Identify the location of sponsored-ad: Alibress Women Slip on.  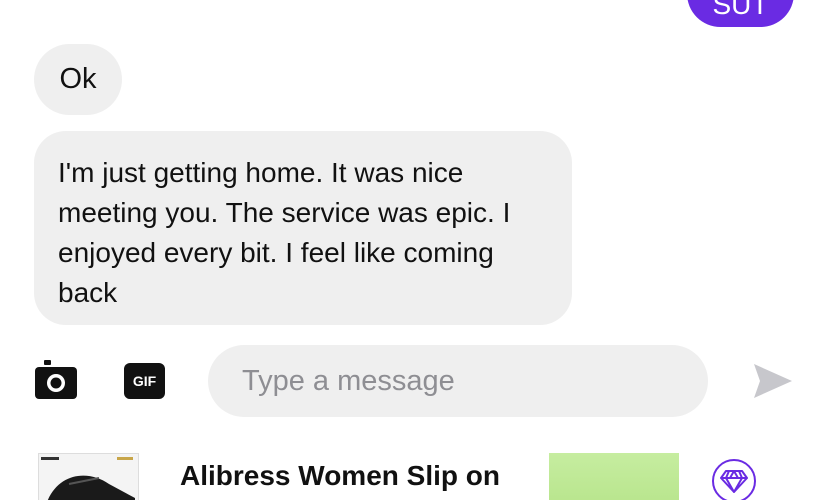
(414, 475).